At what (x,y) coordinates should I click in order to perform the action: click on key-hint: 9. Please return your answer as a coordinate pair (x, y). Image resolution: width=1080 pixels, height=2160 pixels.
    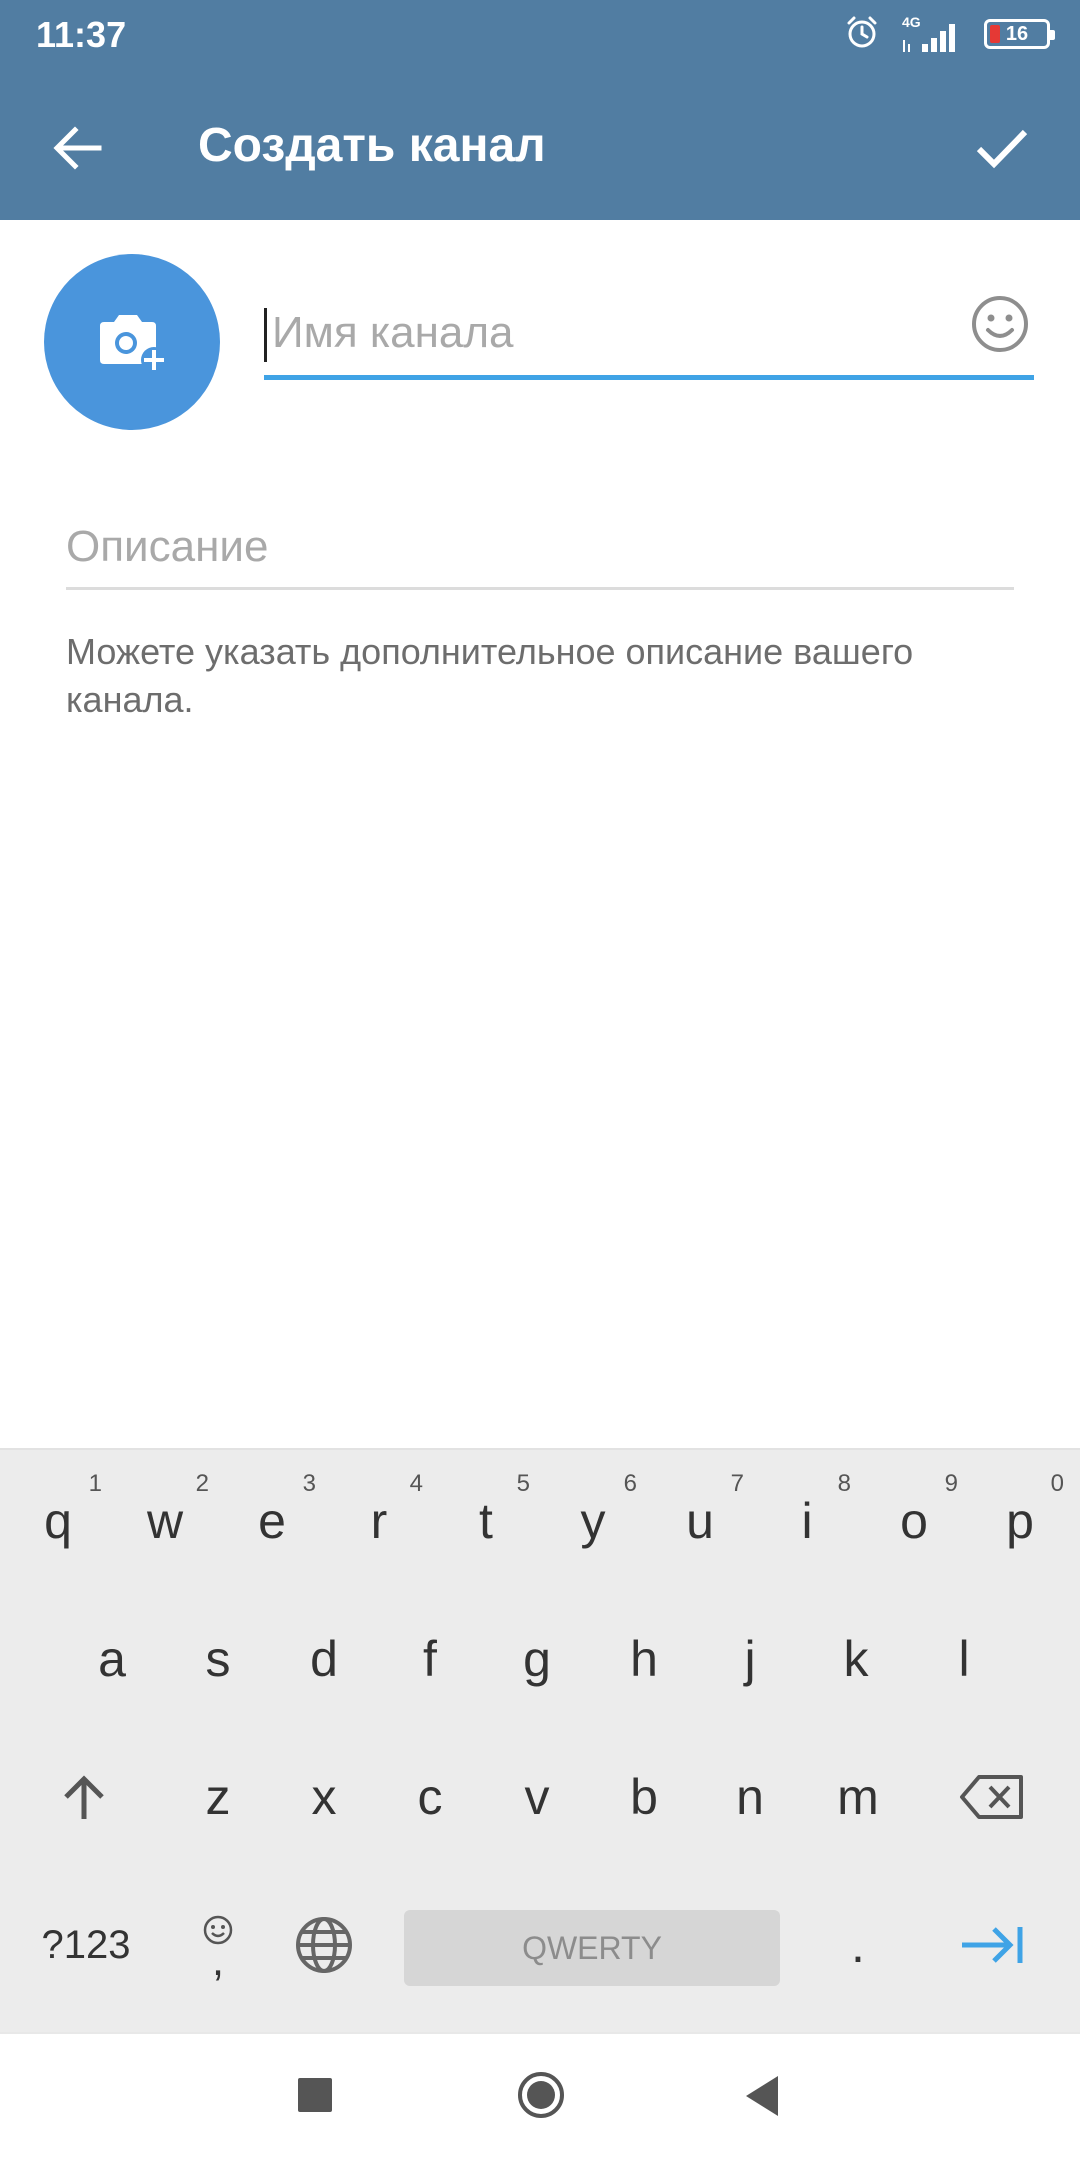
    Looking at the image, I should click on (951, 1483).